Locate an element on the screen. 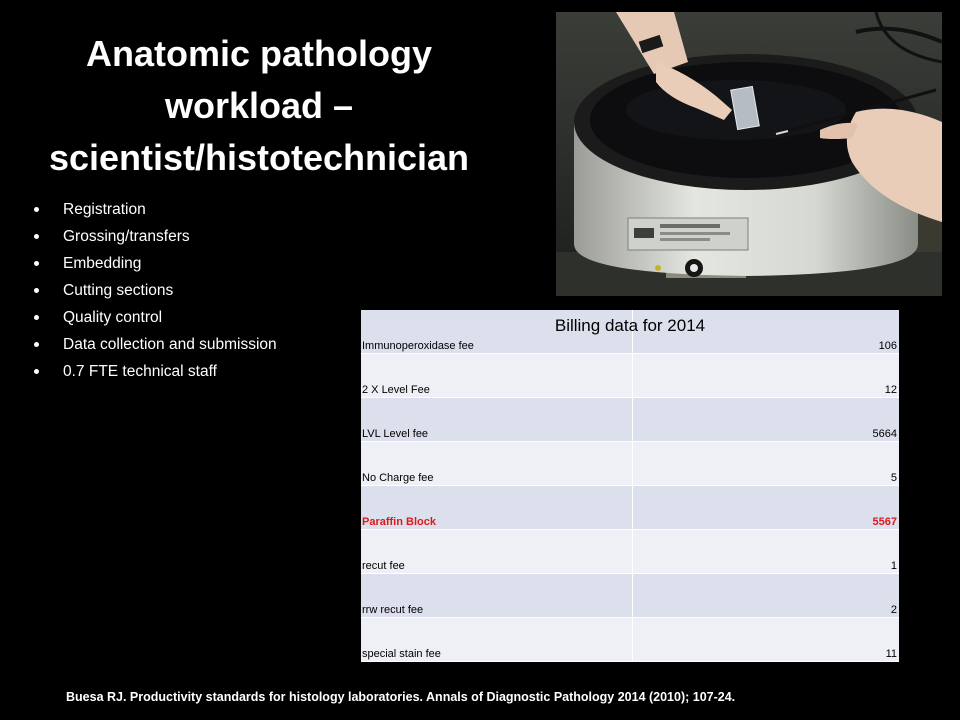  fee-name-cell: 2 X Level Fee is located at coordinates (497, 375).